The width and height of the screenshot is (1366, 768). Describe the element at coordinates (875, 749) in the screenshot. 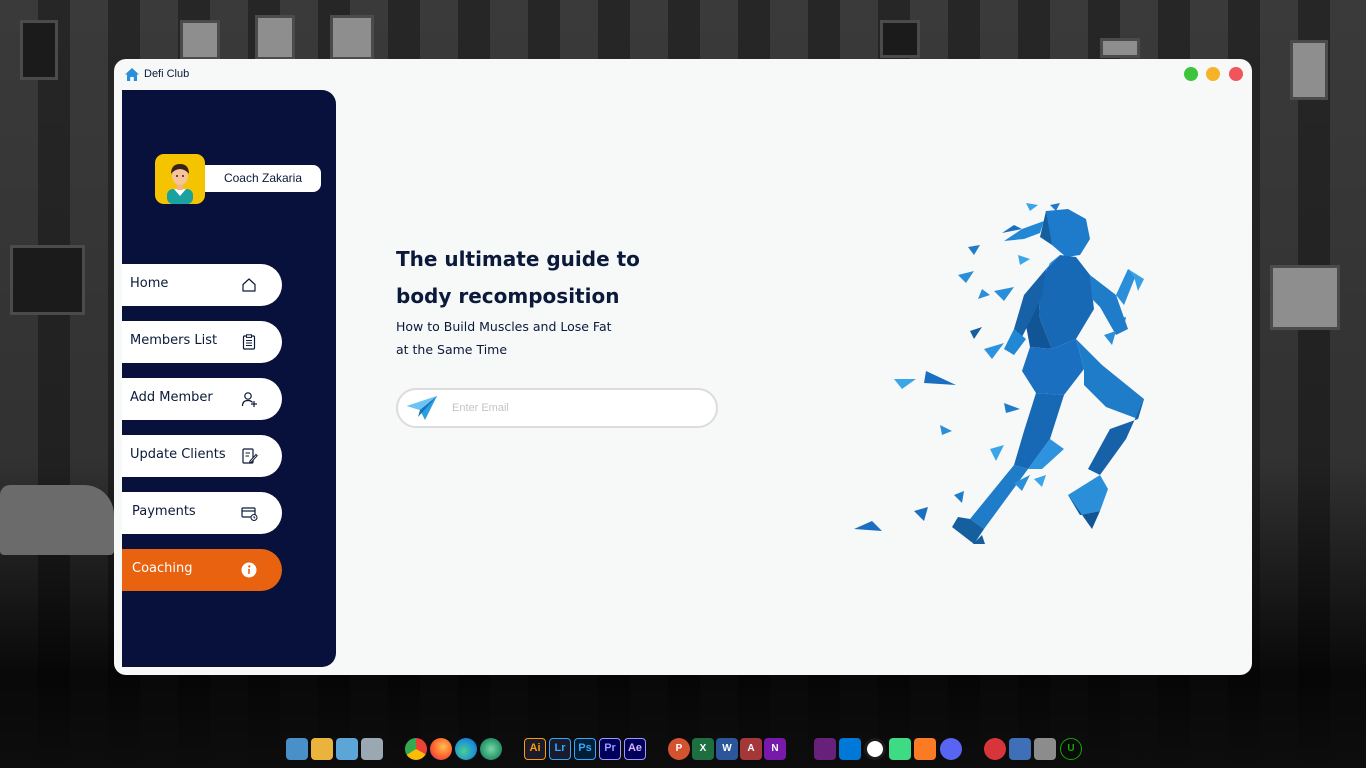

I see `webstorm-icon` at that location.